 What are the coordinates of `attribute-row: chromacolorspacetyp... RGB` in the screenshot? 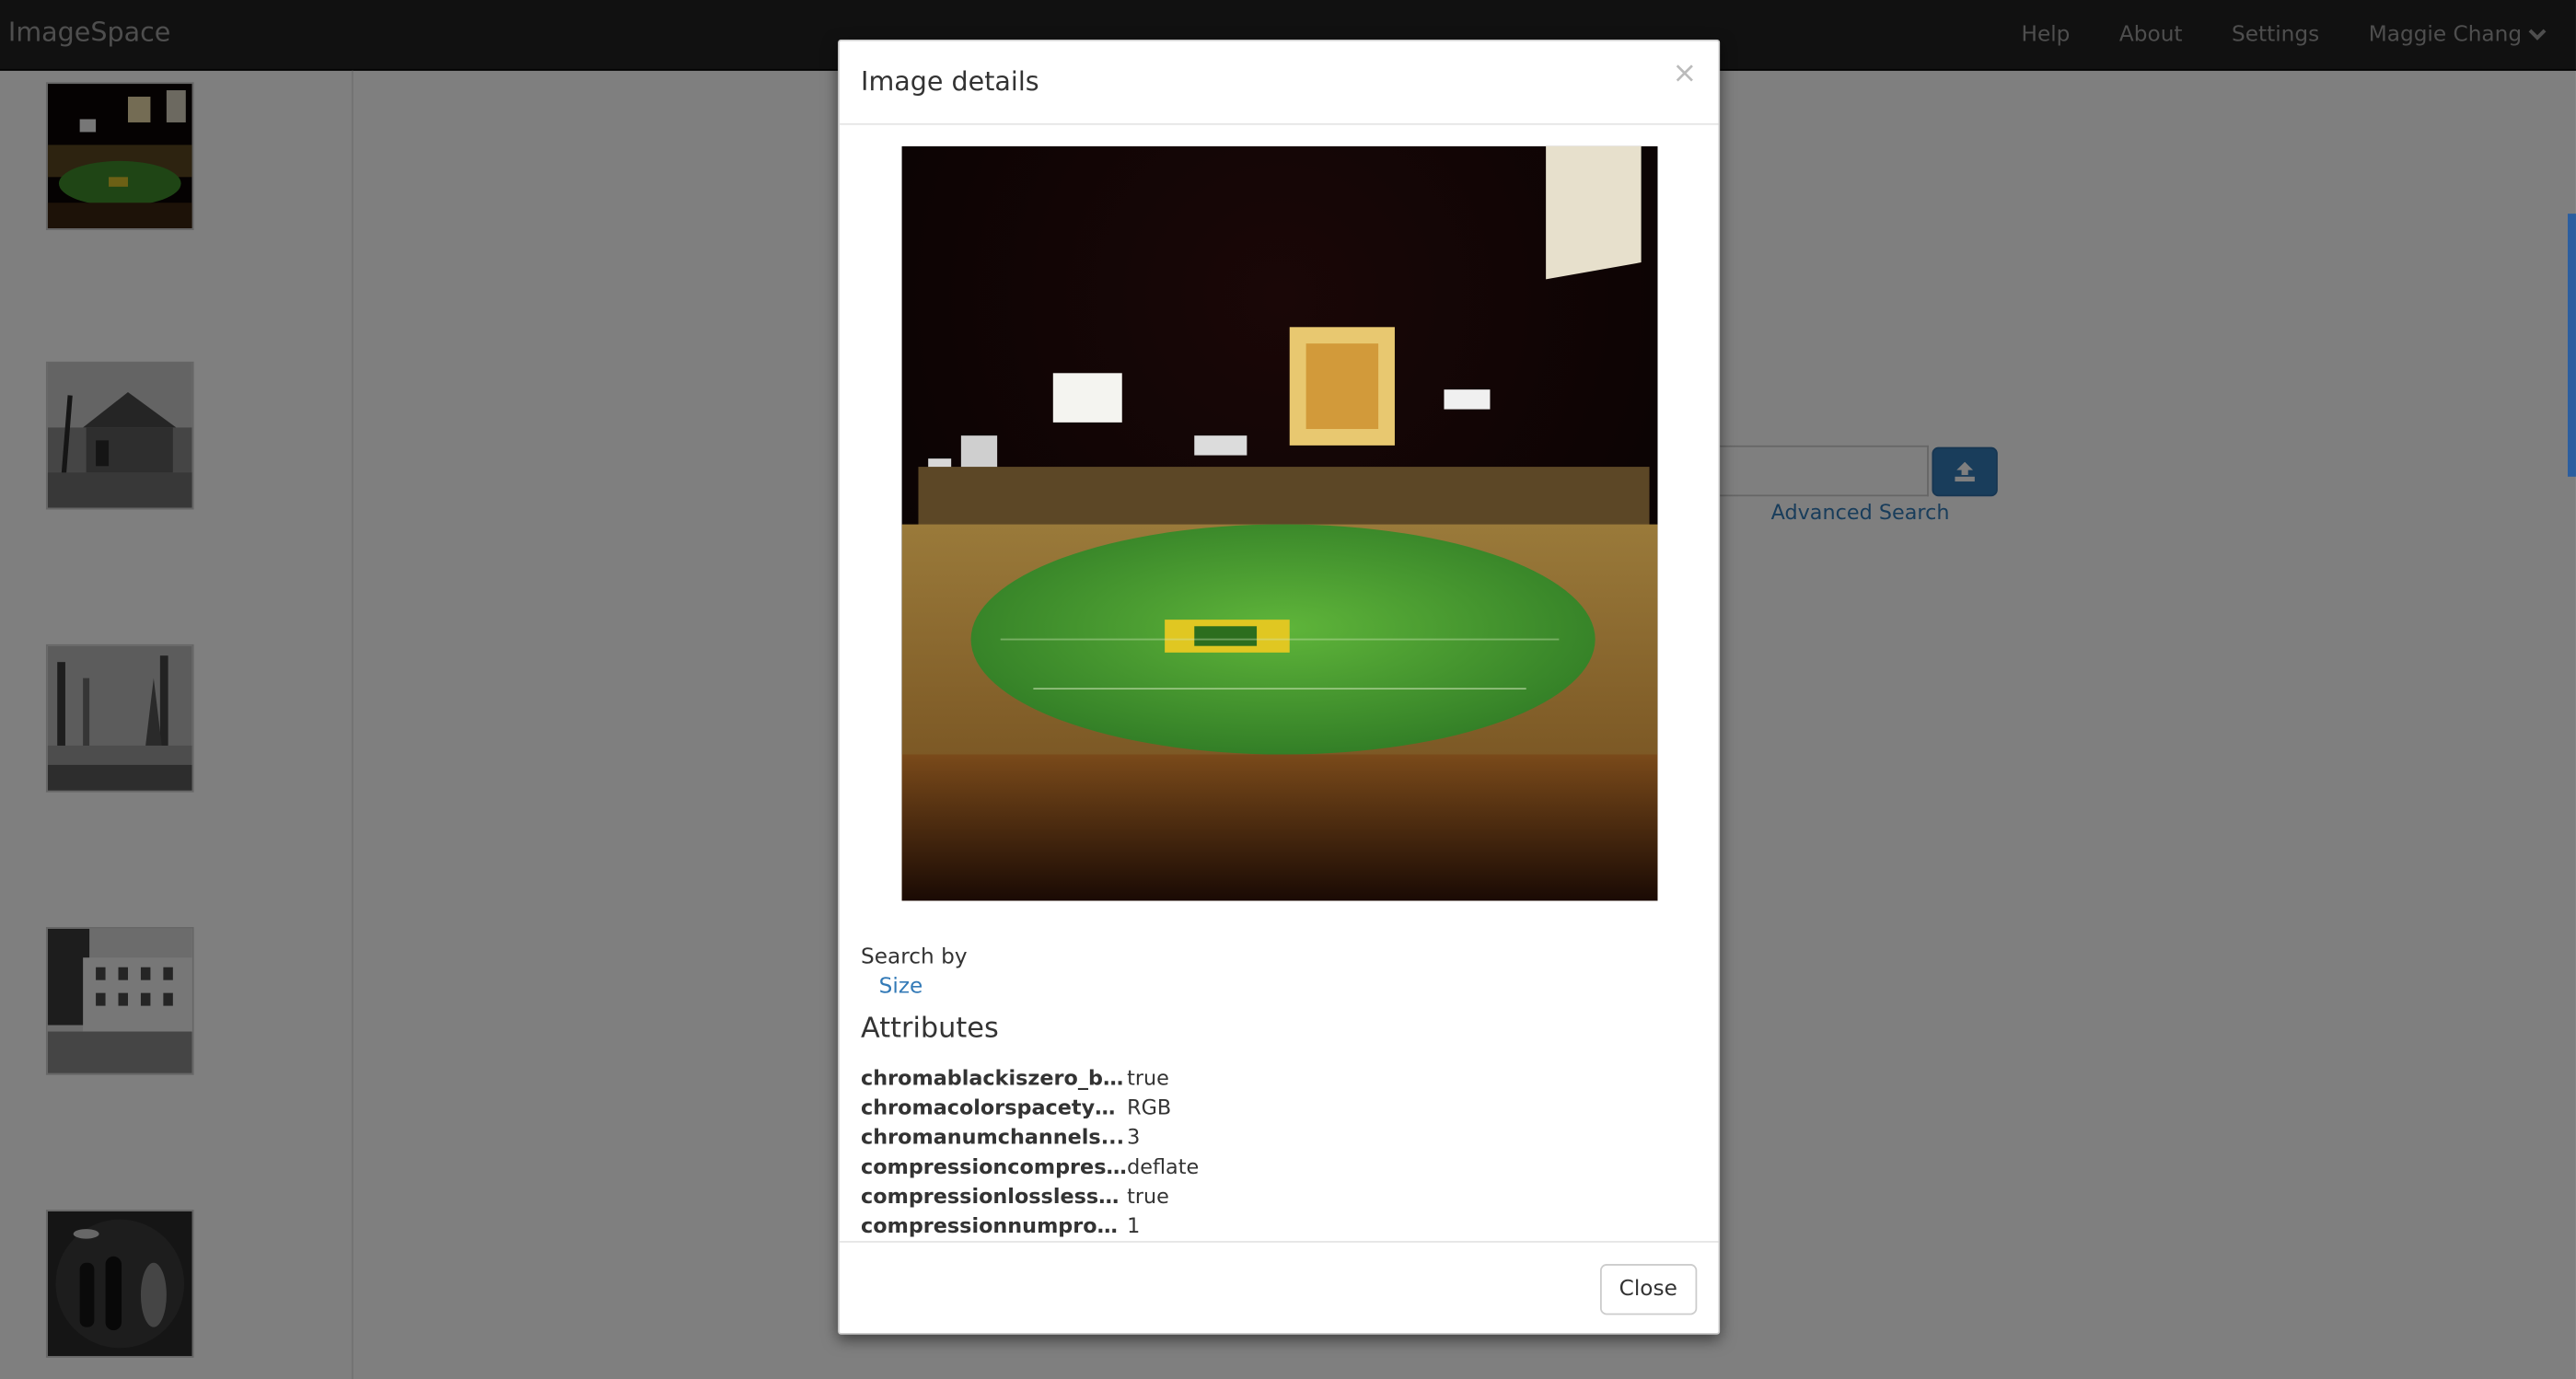 It's located at (1030, 1106).